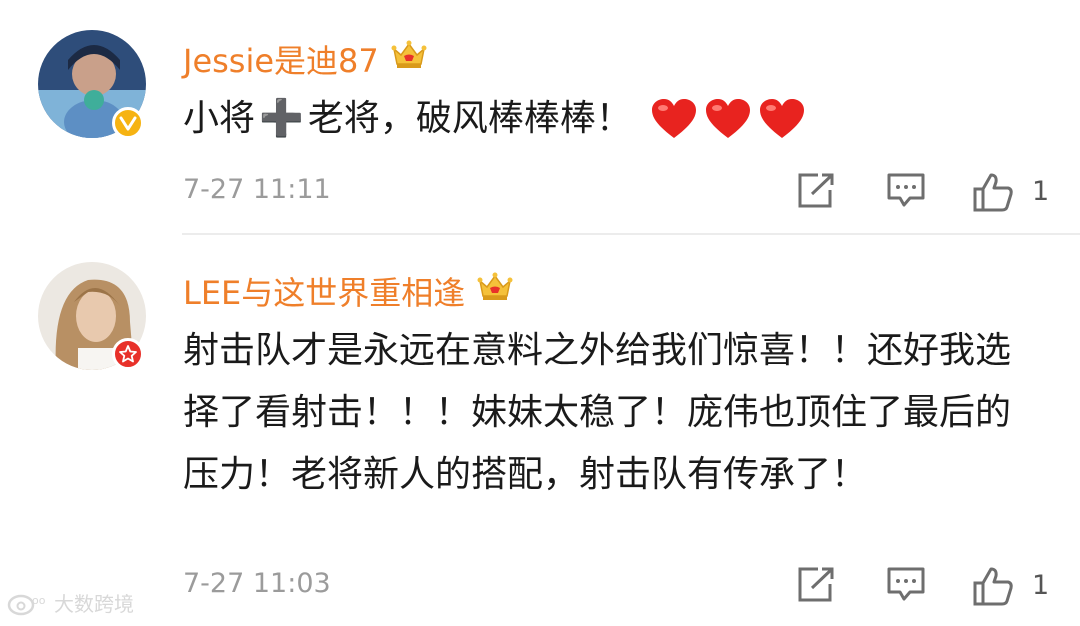 The height and width of the screenshot is (626, 1080). I want to click on divider, so click(631, 234).